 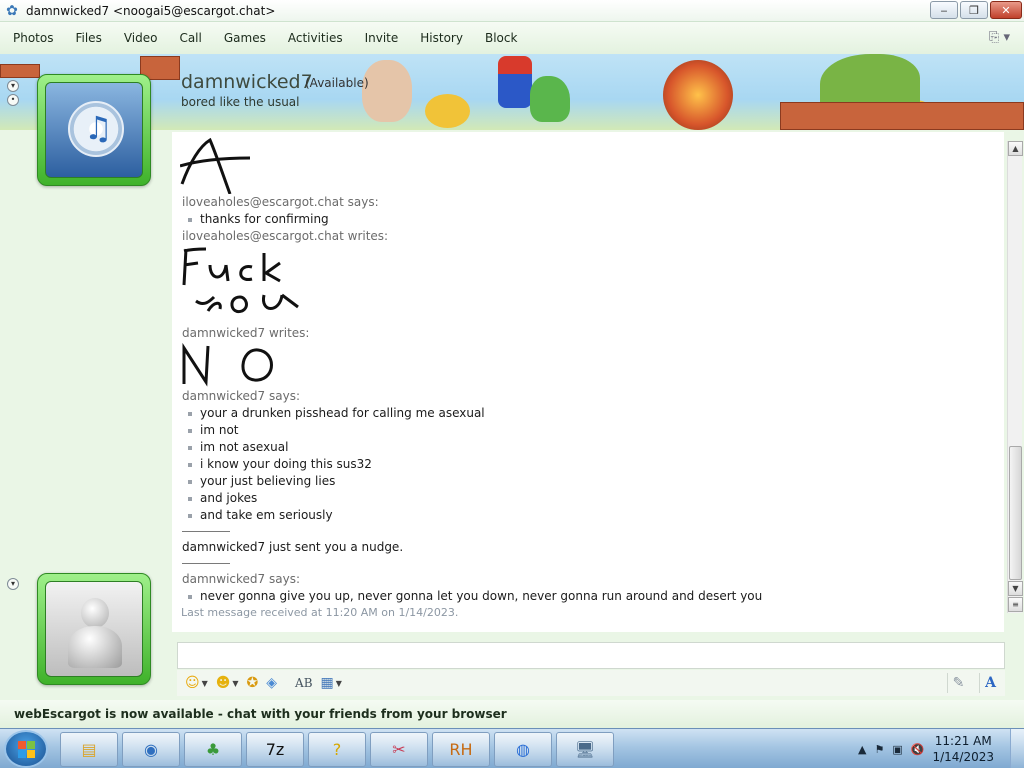 I want to click on menu-video: Video, so click(x=141, y=38).